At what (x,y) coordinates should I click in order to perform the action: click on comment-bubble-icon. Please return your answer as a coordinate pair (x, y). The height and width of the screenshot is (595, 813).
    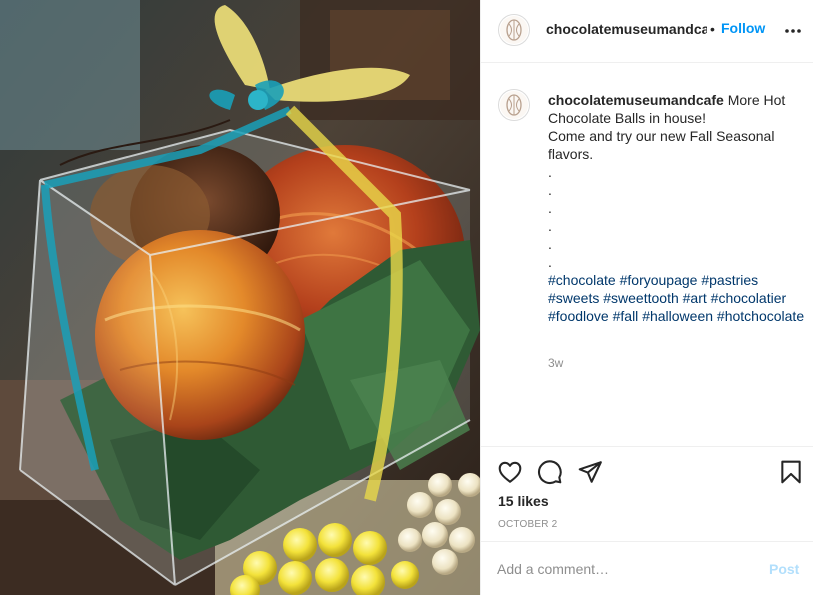
    Looking at the image, I should click on (550, 472).